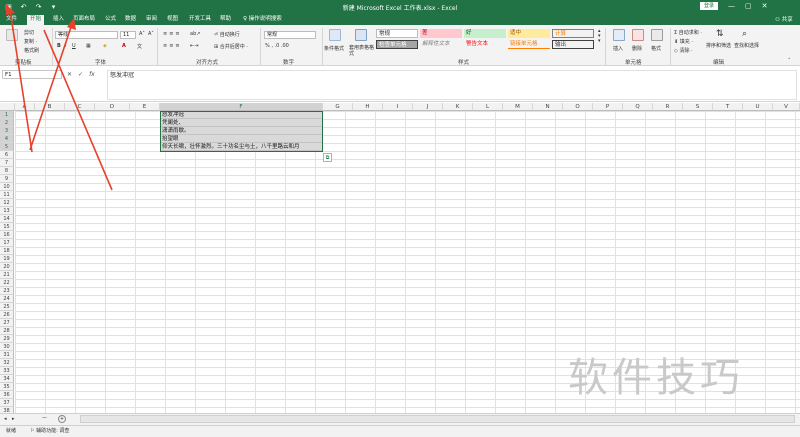  Describe the element at coordinates (35, 419) in the screenshot. I see `sheet-tab-active` at that location.